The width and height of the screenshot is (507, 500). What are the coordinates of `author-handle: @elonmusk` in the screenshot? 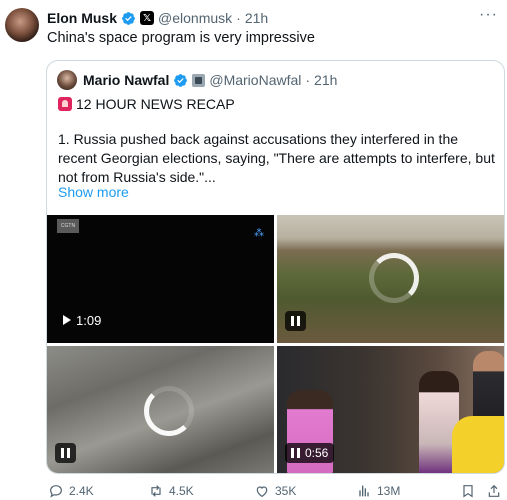 It's located at (195, 18).